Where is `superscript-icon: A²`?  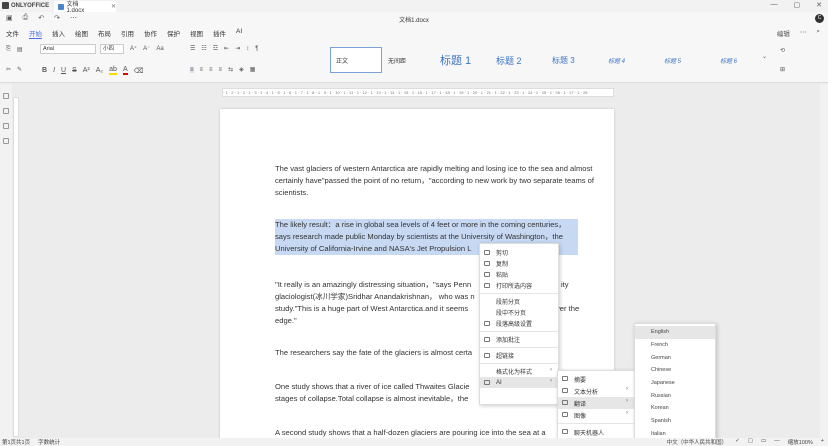 superscript-icon: A² is located at coordinates (86, 70).